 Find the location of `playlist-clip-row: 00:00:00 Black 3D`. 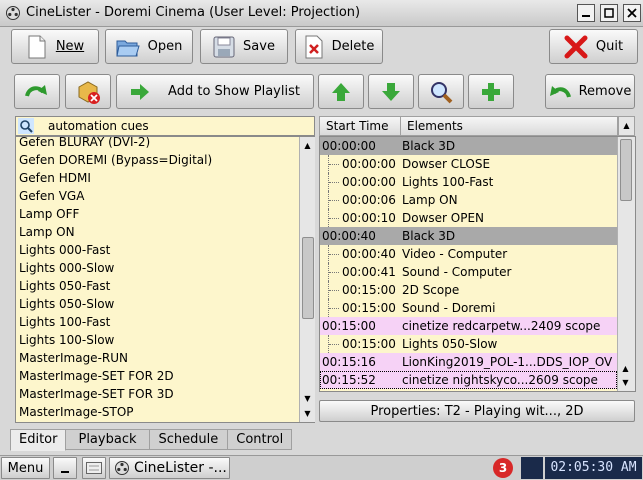

playlist-clip-row: 00:00:00 Black 3D is located at coordinates (468, 146).